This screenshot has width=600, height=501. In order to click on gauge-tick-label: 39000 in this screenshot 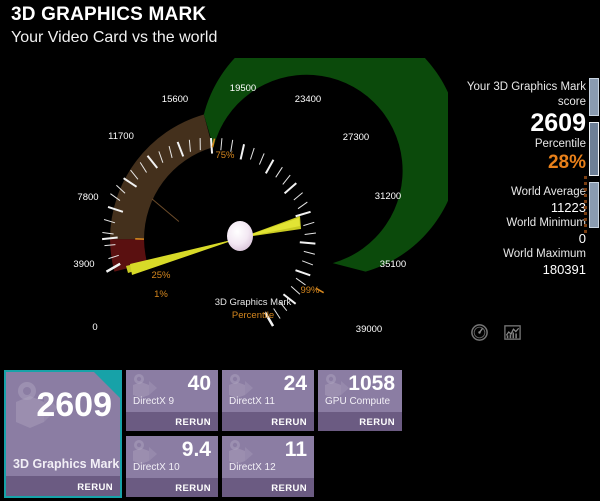, I will do `click(369, 329)`.